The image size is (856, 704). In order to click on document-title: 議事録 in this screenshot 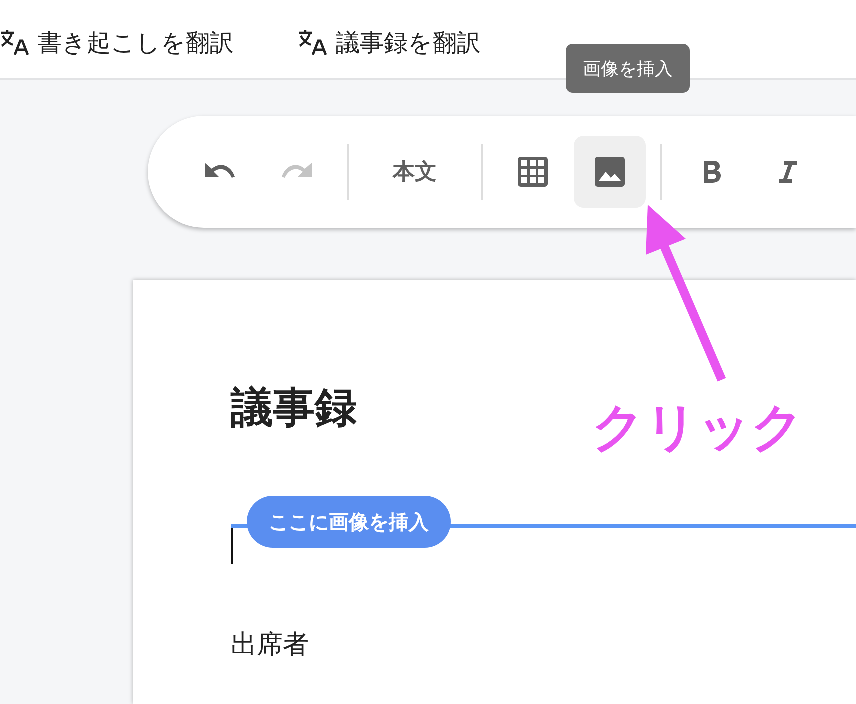, I will do `click(294, 408)`.